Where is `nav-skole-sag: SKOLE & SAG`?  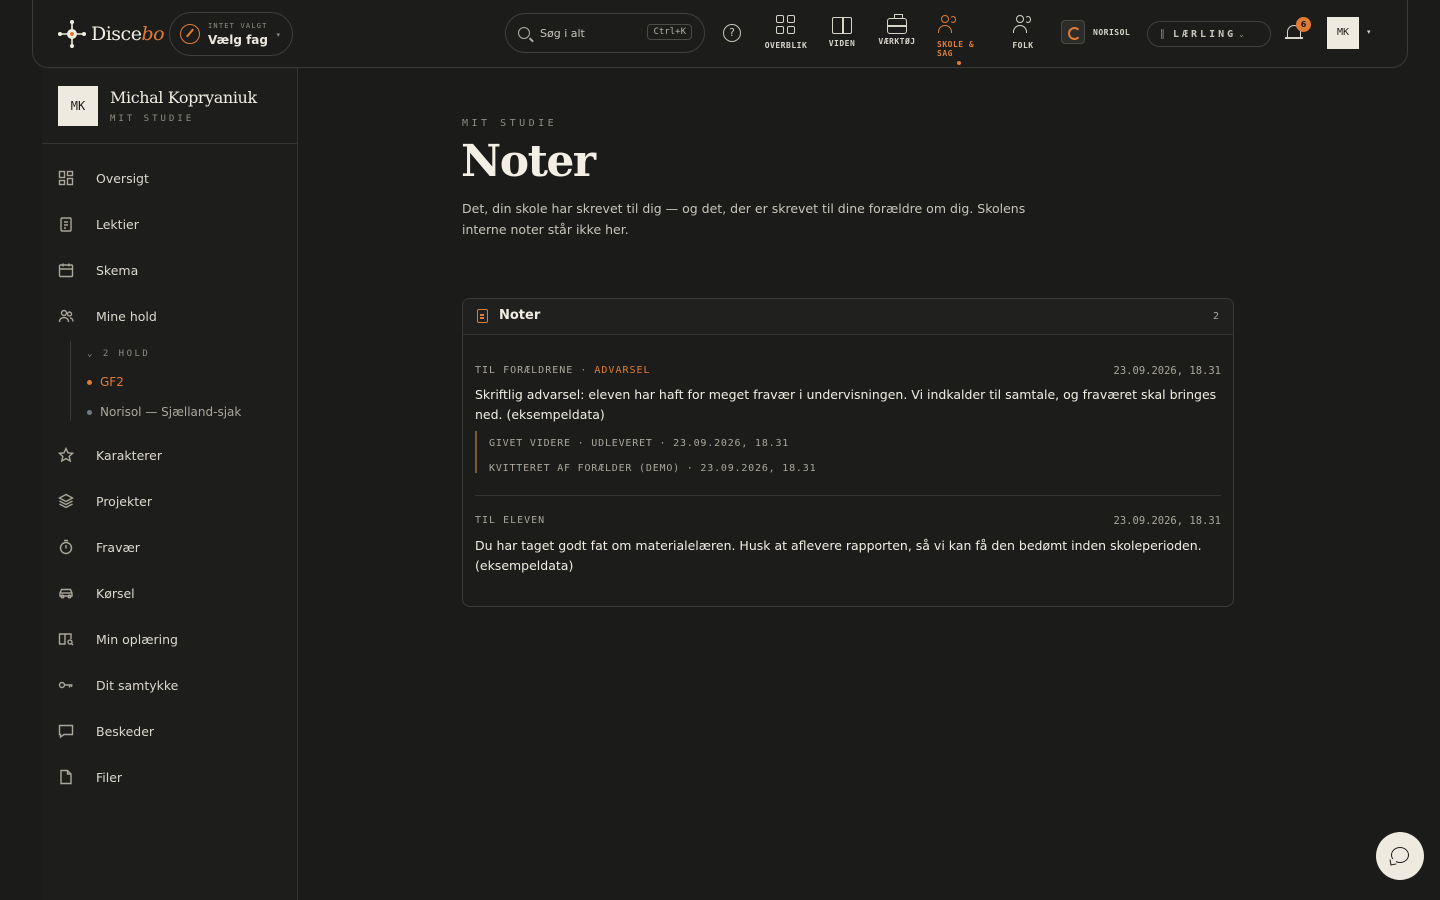
nav-skole-sag: SKOLE & SAG is located at coordinates (951, 36).